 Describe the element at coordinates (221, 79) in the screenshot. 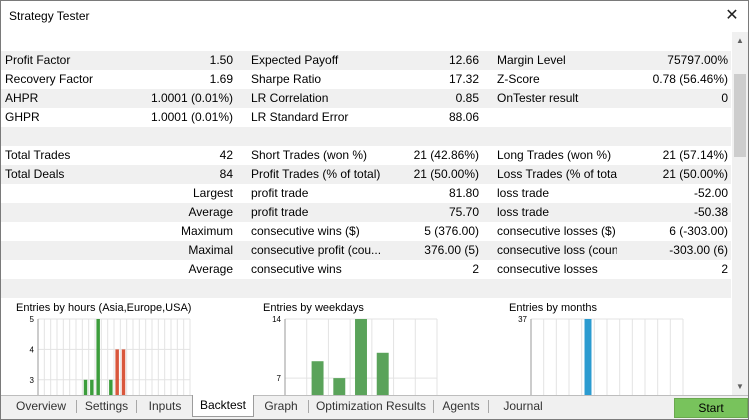

I see `stat-value: 1.69` at that location.